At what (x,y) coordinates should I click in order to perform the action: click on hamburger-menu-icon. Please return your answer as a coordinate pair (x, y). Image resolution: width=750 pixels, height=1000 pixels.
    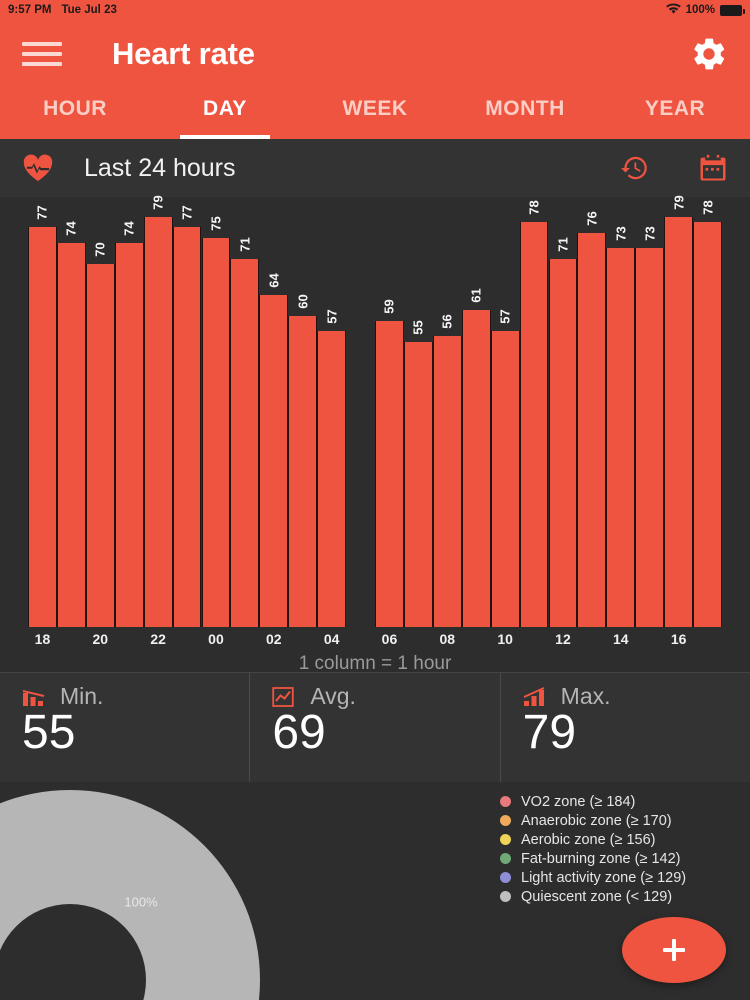
    Looking at the image, I should click on (42, 54).